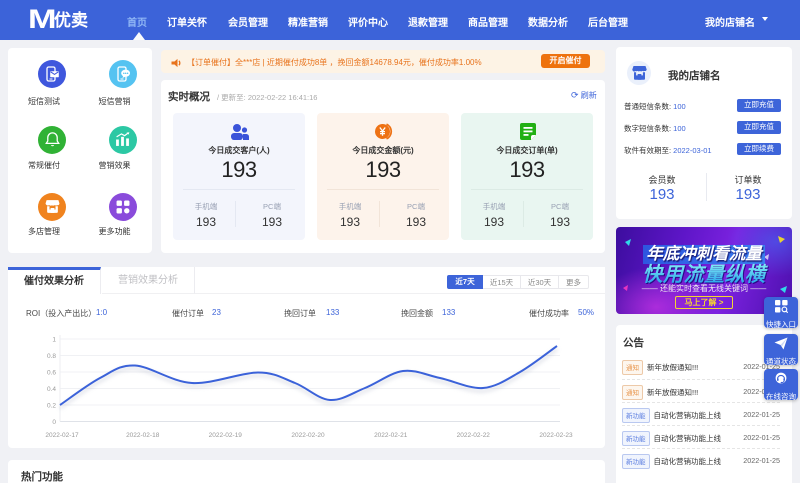 The width and height of the screenshot is (800, 483). Describe the element at coordinates (62, 435) in the screenshot. I see `svg-text: 2022-02-17` at that location.